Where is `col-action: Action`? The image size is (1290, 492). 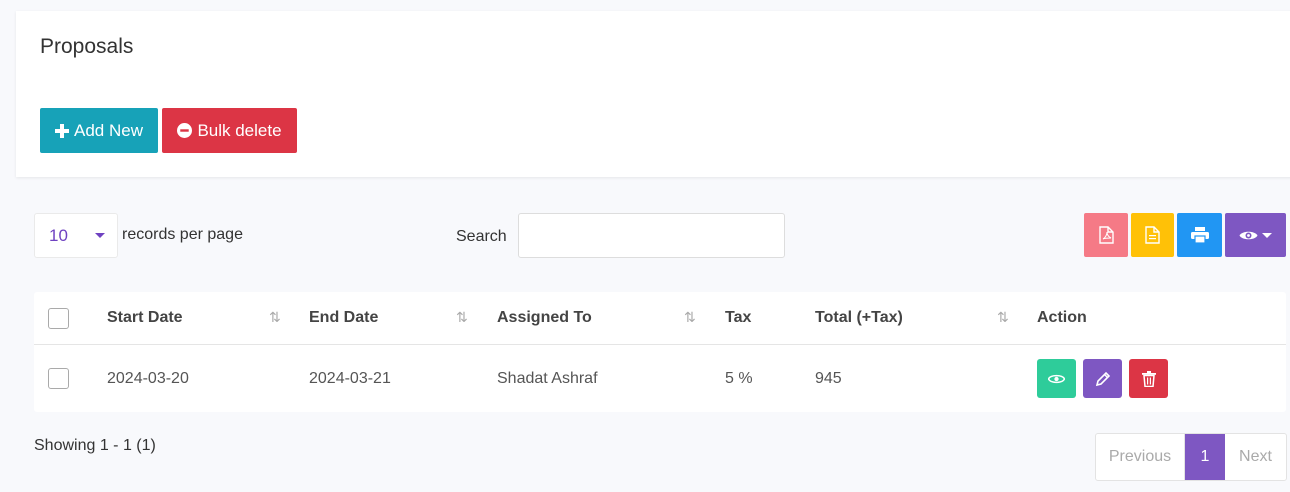 col-action: Action is located at coordinates (1062, 317).